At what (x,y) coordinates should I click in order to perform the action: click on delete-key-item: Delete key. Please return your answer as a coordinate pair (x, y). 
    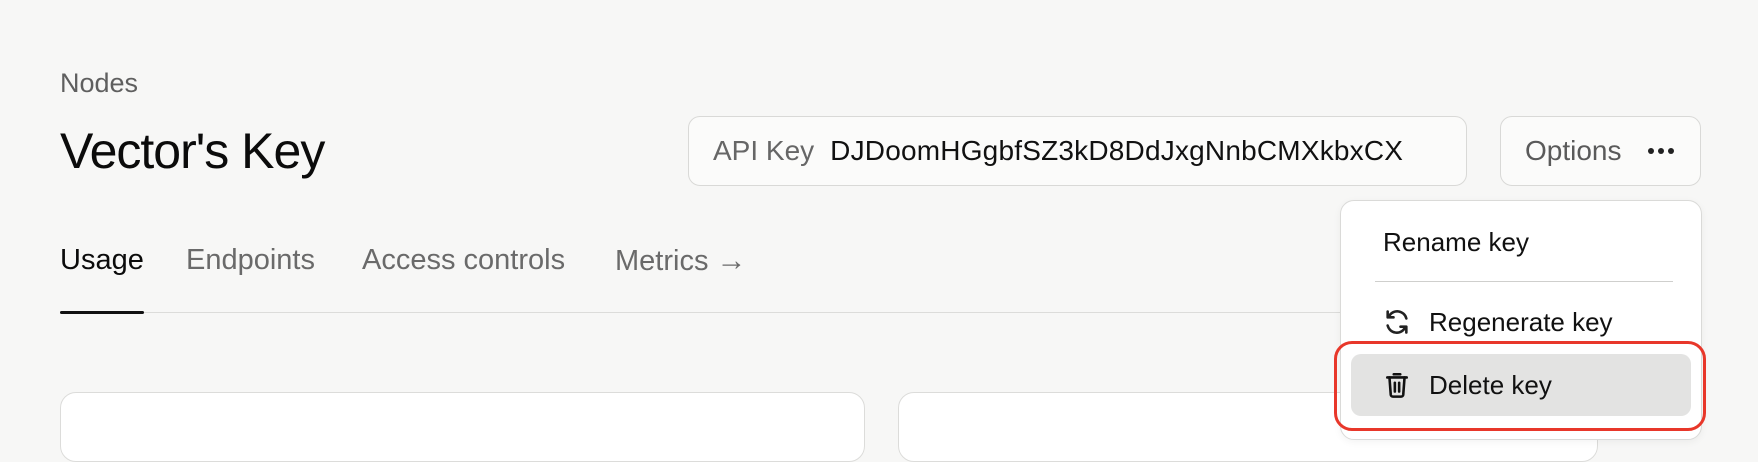
    Looking at the image, I should click on (1521, 385).